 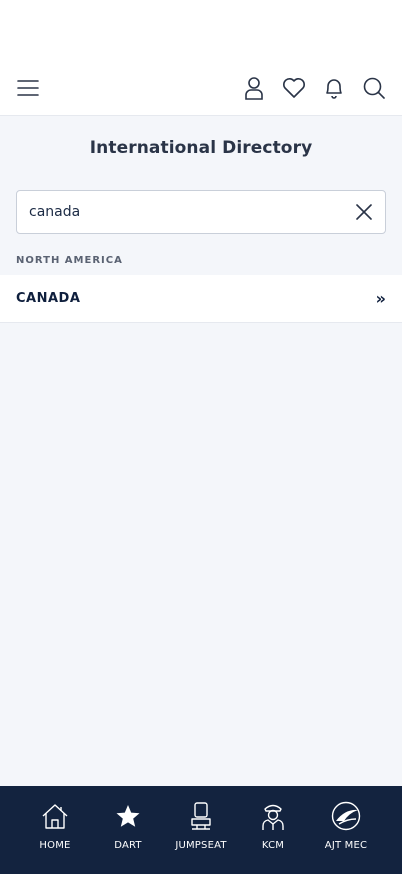 I want to click on clear-search-button, so click(x=364, y=212).